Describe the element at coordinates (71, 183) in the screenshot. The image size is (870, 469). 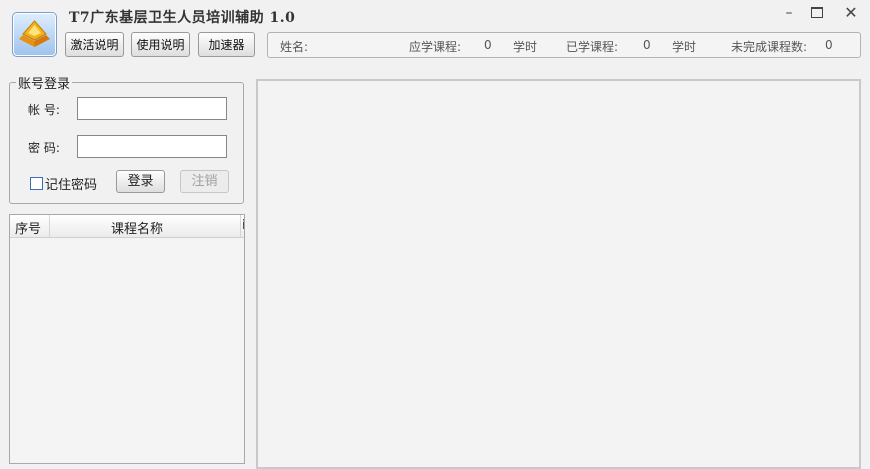
I see `remember-password-label: 记住密码` at that location.